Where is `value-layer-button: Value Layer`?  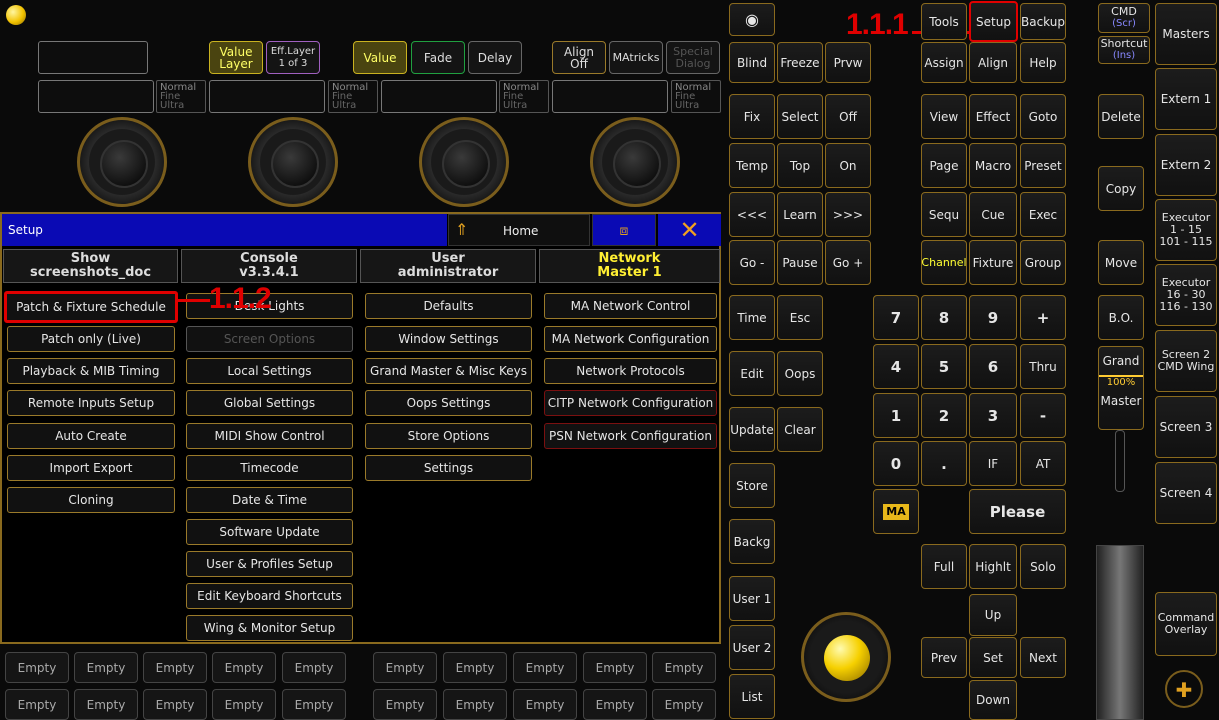
value-layer-button: Value Layer is located at coordinates (236, 57).